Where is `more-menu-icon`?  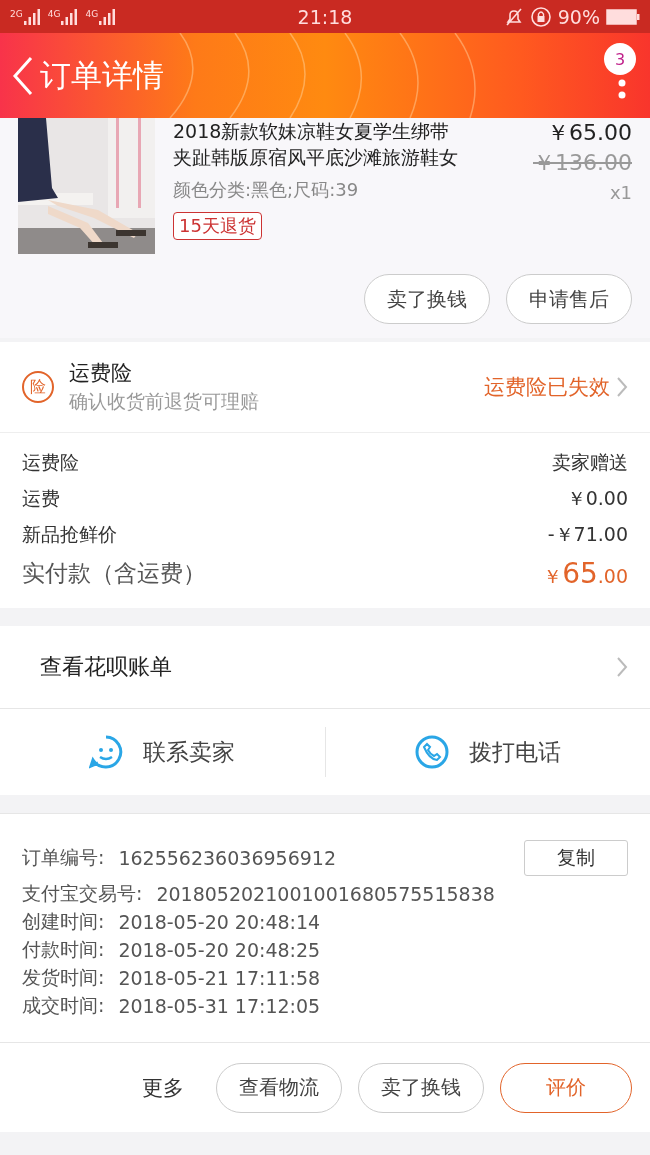
more-menu-icon is located at coordinates (622, 89).